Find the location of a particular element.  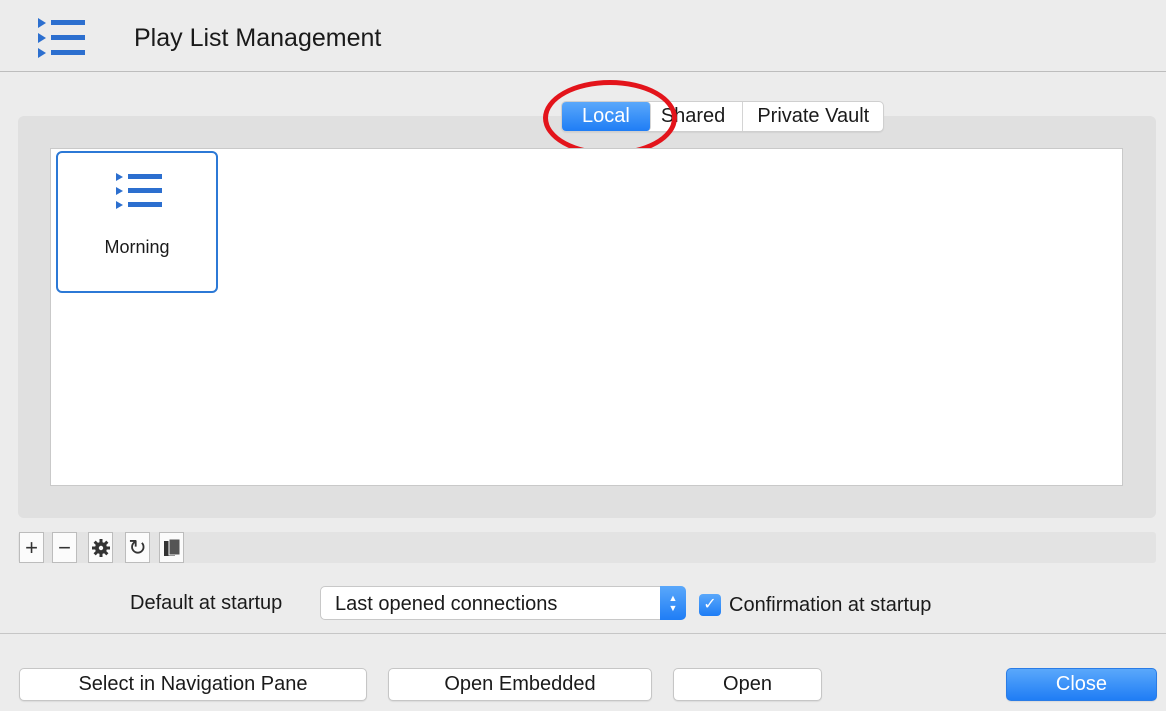

gear-icon is located at coordinates (100, 547).